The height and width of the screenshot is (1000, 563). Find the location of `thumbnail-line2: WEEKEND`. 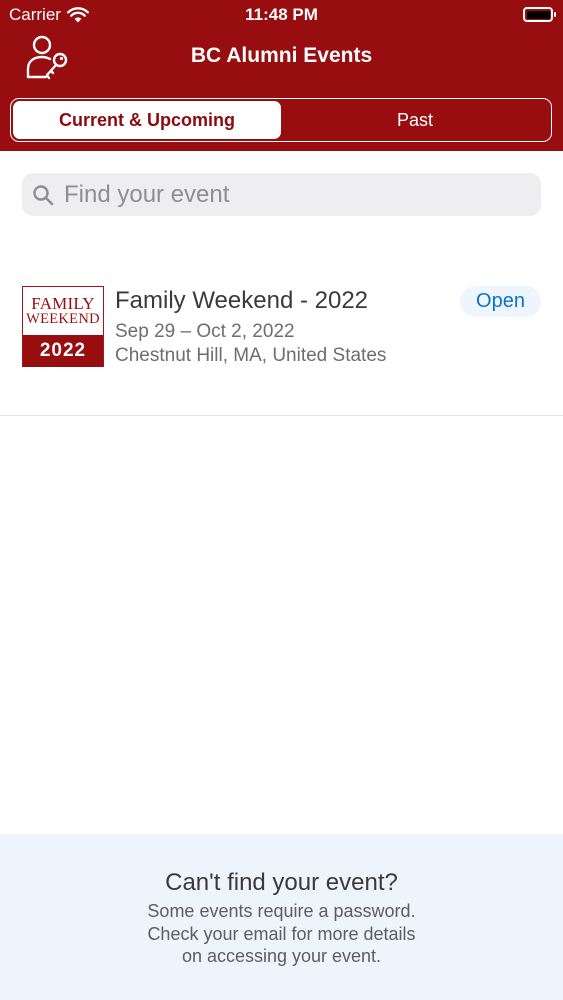

thumbnail-line2: WEEKEND is located at coordinates (63, 319).